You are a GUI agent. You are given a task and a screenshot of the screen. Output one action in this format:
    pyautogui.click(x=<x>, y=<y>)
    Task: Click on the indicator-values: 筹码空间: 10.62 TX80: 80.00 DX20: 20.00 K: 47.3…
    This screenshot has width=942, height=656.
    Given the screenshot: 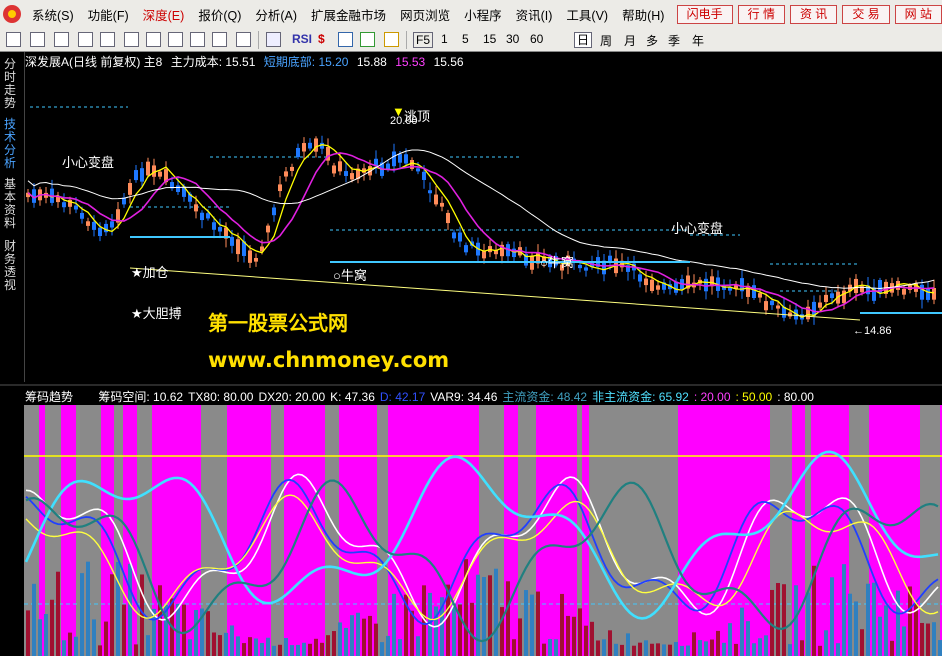 What is the action you would take?
    pyautogui.click(x=458, y=397)
    